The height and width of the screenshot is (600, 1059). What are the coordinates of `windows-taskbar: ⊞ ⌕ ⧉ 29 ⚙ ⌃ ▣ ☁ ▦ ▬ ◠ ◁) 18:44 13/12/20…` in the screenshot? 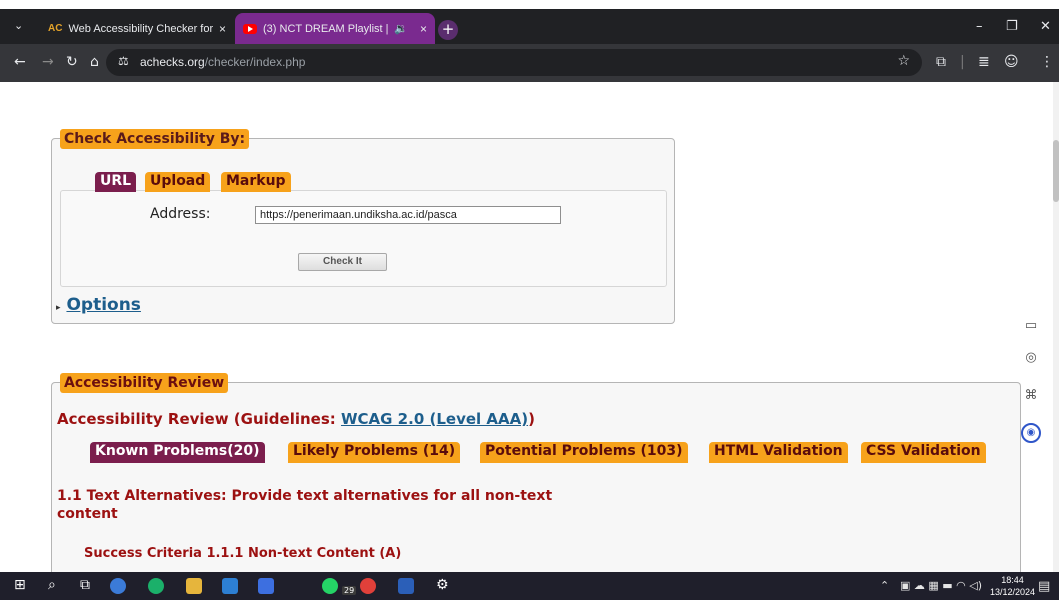 It's located at (529, 586).